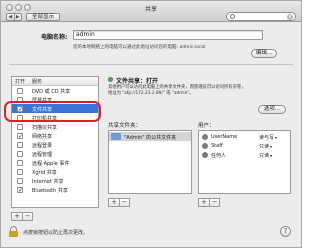  I want to click on user-name: Staff, so click(217, 146).